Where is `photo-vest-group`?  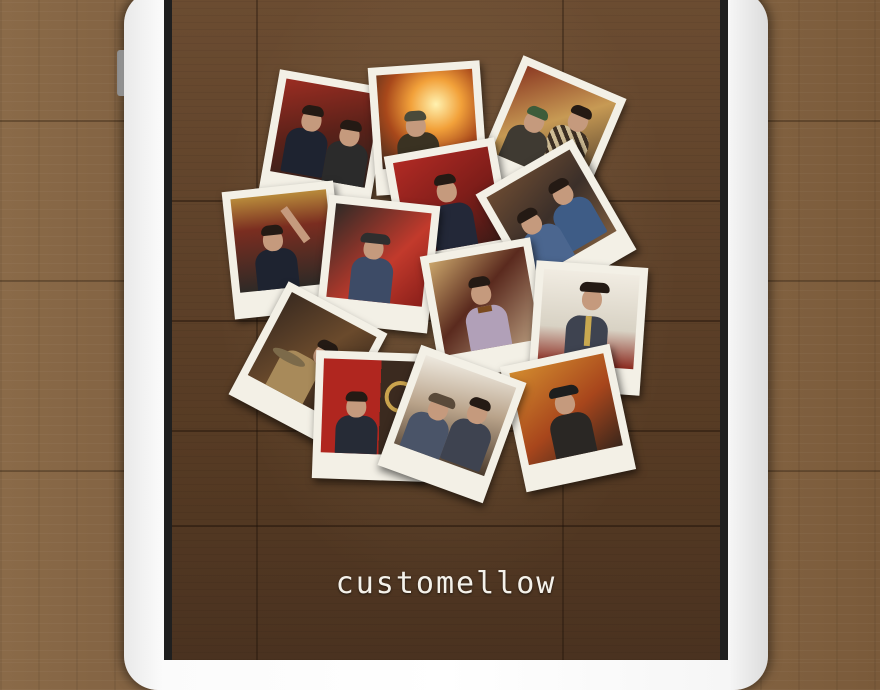
photo-vest-group is located at coordinates (455, 415).